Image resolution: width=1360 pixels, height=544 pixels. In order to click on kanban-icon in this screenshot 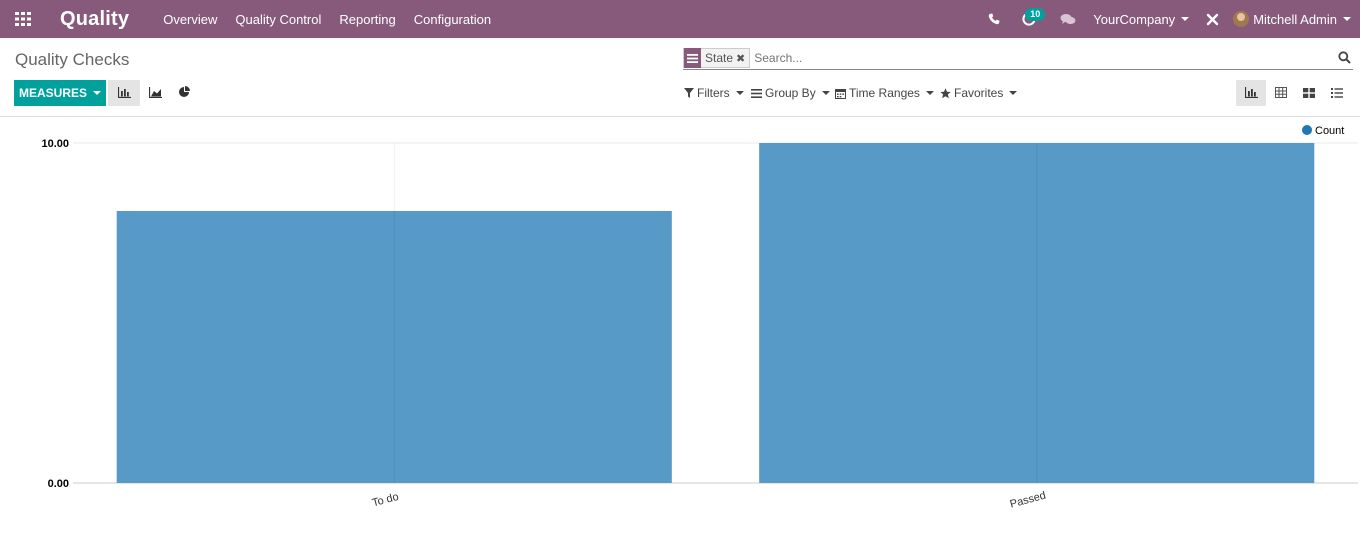, I will do `click(1309, 93)`.